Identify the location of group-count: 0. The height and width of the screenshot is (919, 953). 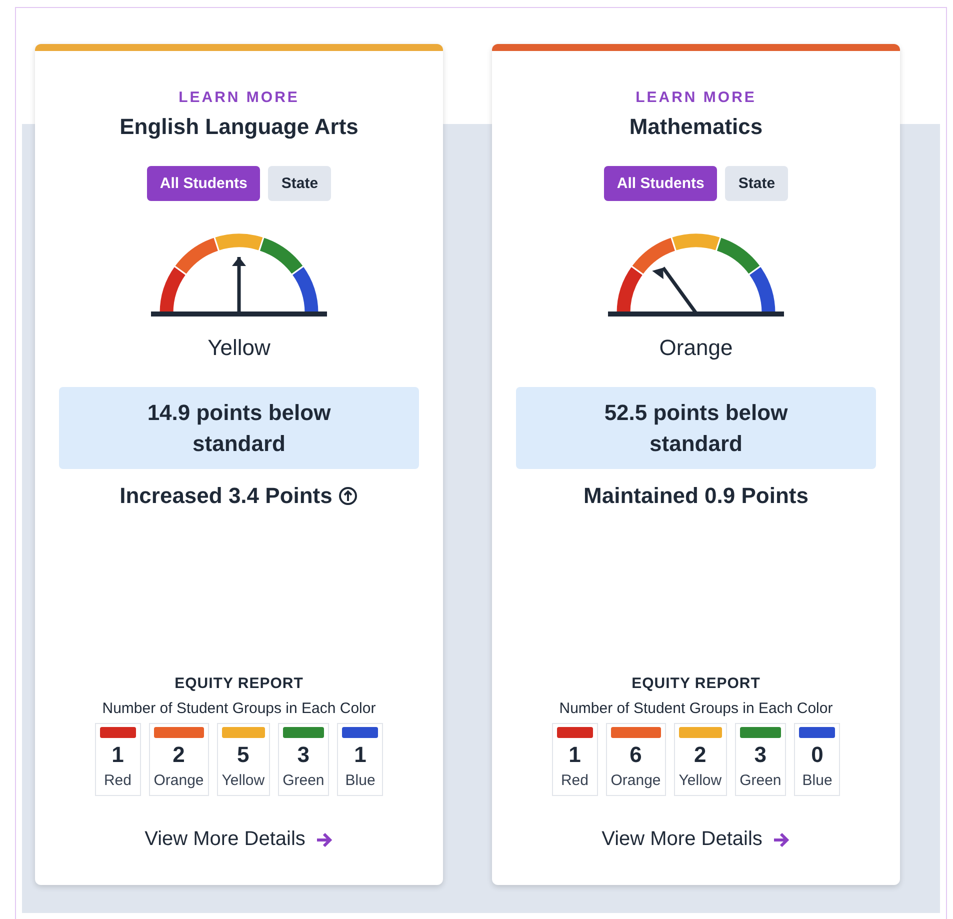
(817, 755).